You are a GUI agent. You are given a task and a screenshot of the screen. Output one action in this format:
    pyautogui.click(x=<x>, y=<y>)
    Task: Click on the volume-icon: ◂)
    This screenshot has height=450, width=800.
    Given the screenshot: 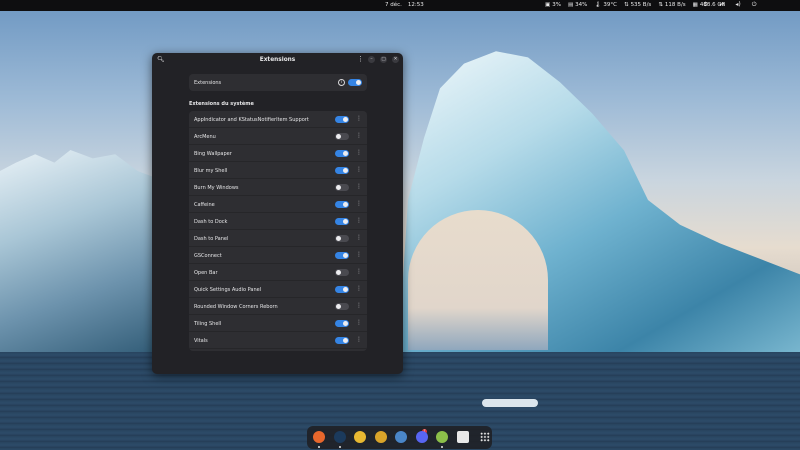 What is the action you would take?
    pyautogui.click(x=737, y=5)
    